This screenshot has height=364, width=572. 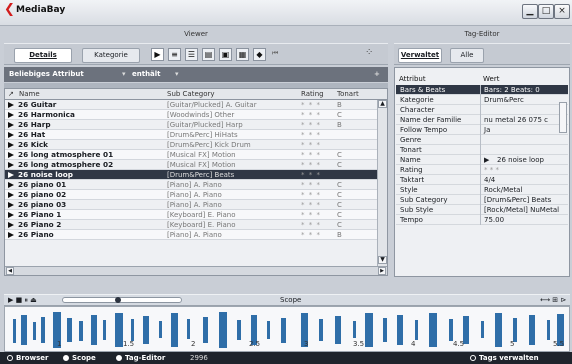 I want to click on scope-mark: 4, so click(x=413, y=344).